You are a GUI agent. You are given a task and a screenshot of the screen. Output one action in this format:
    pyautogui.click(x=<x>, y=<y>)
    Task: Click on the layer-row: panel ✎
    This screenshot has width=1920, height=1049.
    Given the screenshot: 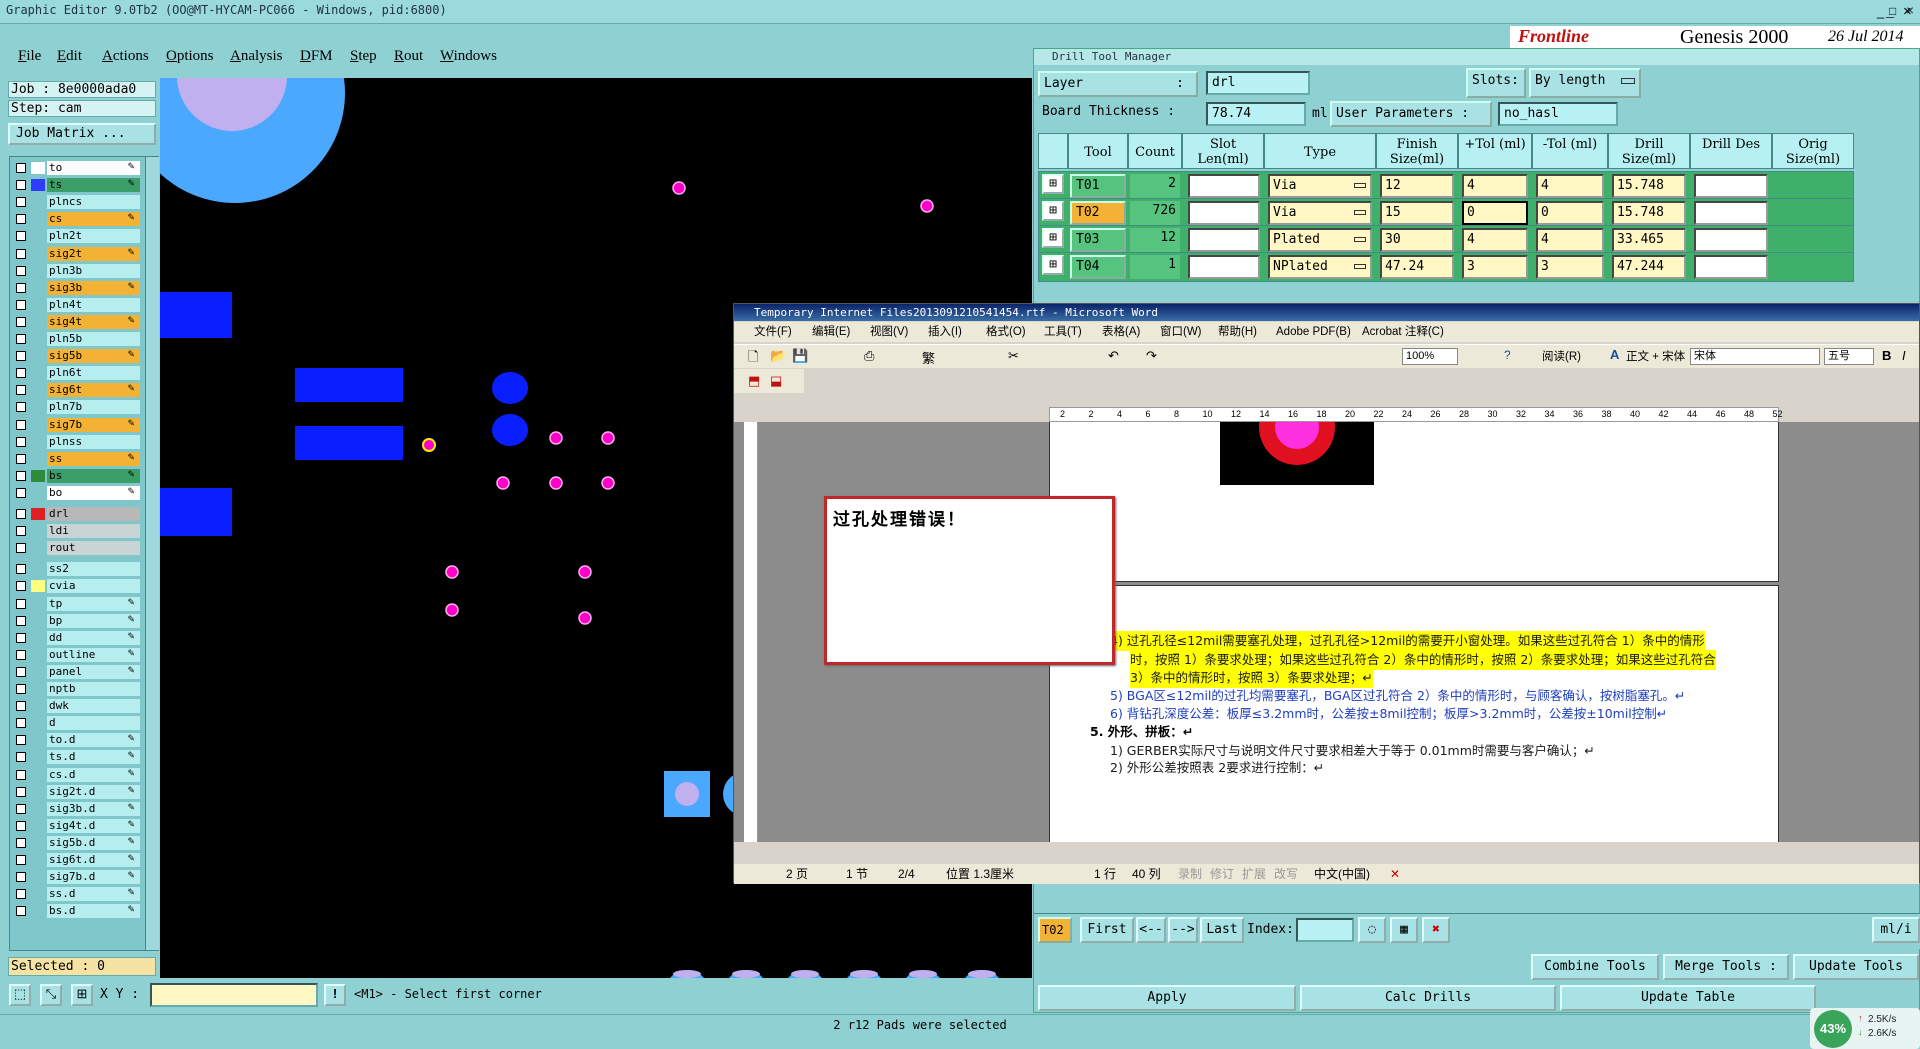 What is the action you would take?
    pyautogui.click(x=76, y=671)
    